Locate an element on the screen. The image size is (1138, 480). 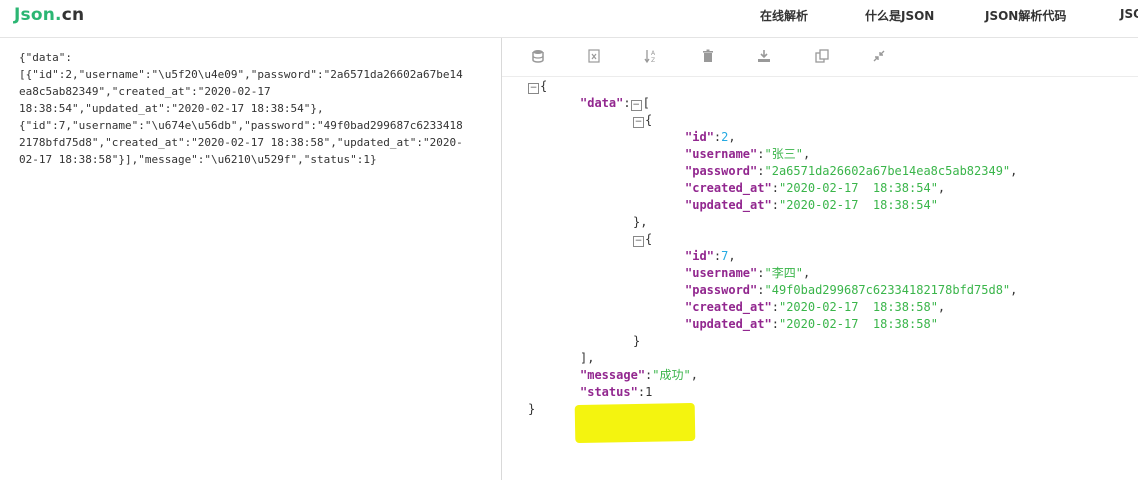
tree-line-record-close: }, is located at coordinates (640, 222).